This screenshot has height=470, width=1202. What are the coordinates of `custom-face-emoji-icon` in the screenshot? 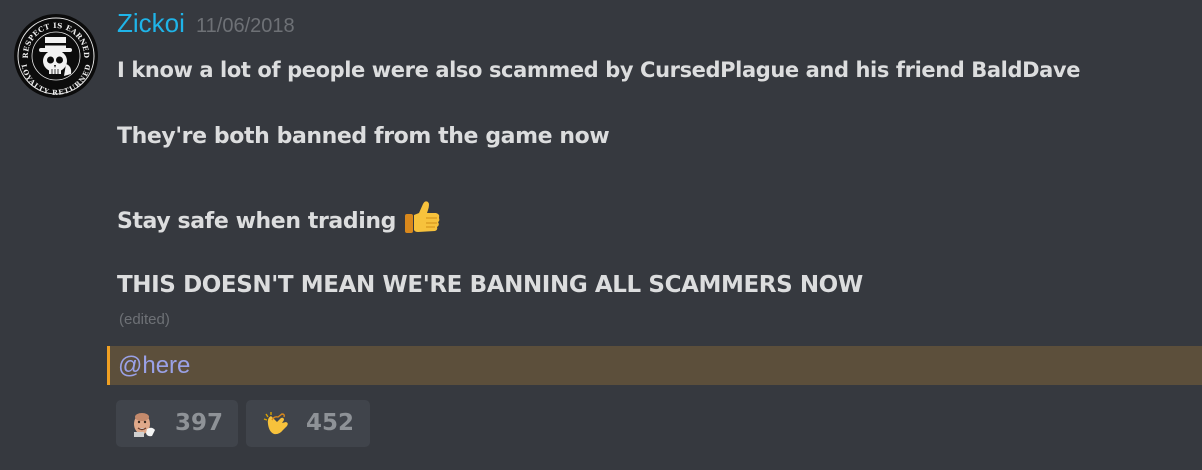 It's located at (144, 425).